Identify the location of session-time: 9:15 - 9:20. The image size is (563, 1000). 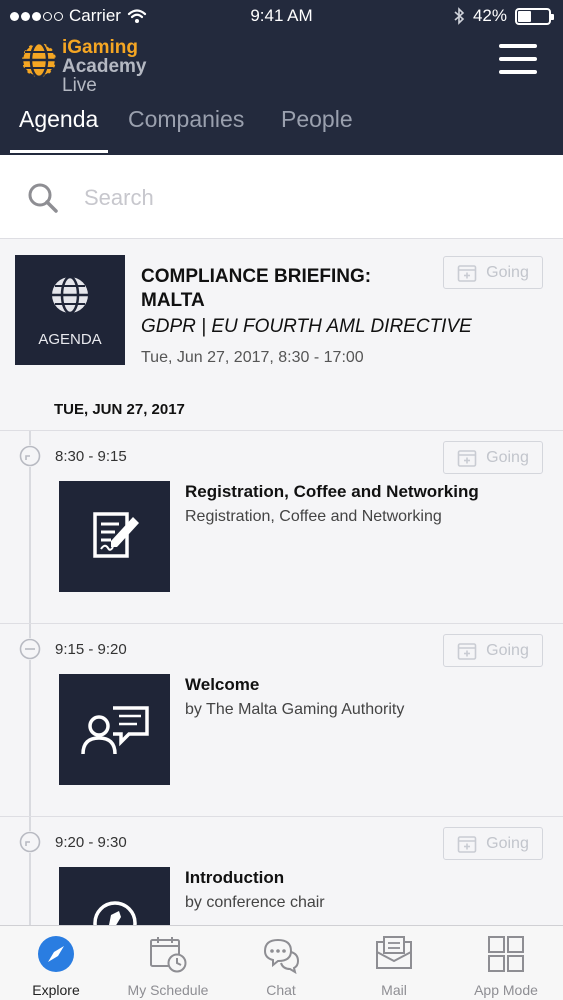
(91, 649).